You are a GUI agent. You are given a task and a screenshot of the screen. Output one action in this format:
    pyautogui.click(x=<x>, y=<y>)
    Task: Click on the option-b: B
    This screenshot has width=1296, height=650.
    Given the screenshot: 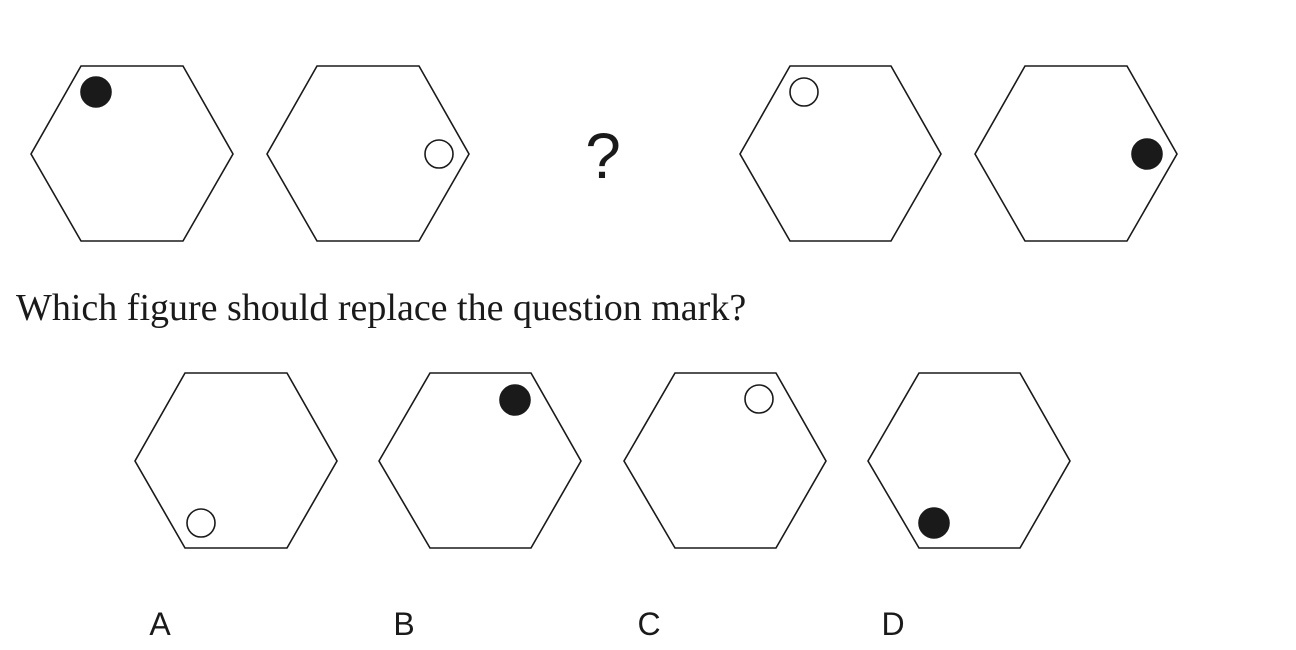 What is the action you would take?
    pyautogui.click(x=480, y=506)
    